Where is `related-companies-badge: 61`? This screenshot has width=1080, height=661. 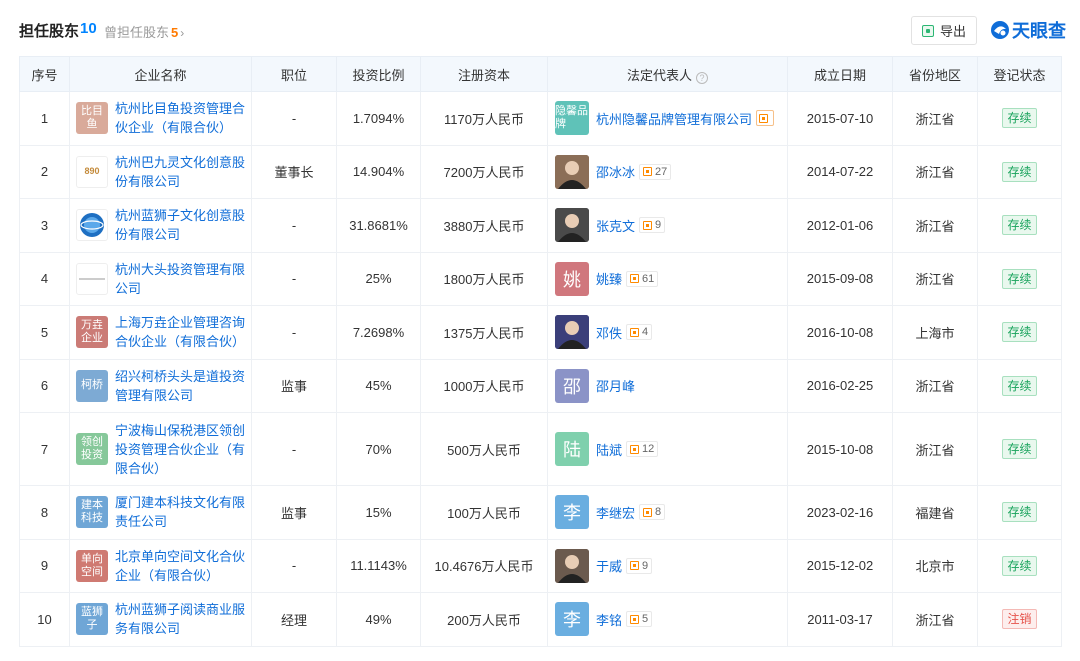 related-companies-badge: 61 is located at coordinates (642, 278).